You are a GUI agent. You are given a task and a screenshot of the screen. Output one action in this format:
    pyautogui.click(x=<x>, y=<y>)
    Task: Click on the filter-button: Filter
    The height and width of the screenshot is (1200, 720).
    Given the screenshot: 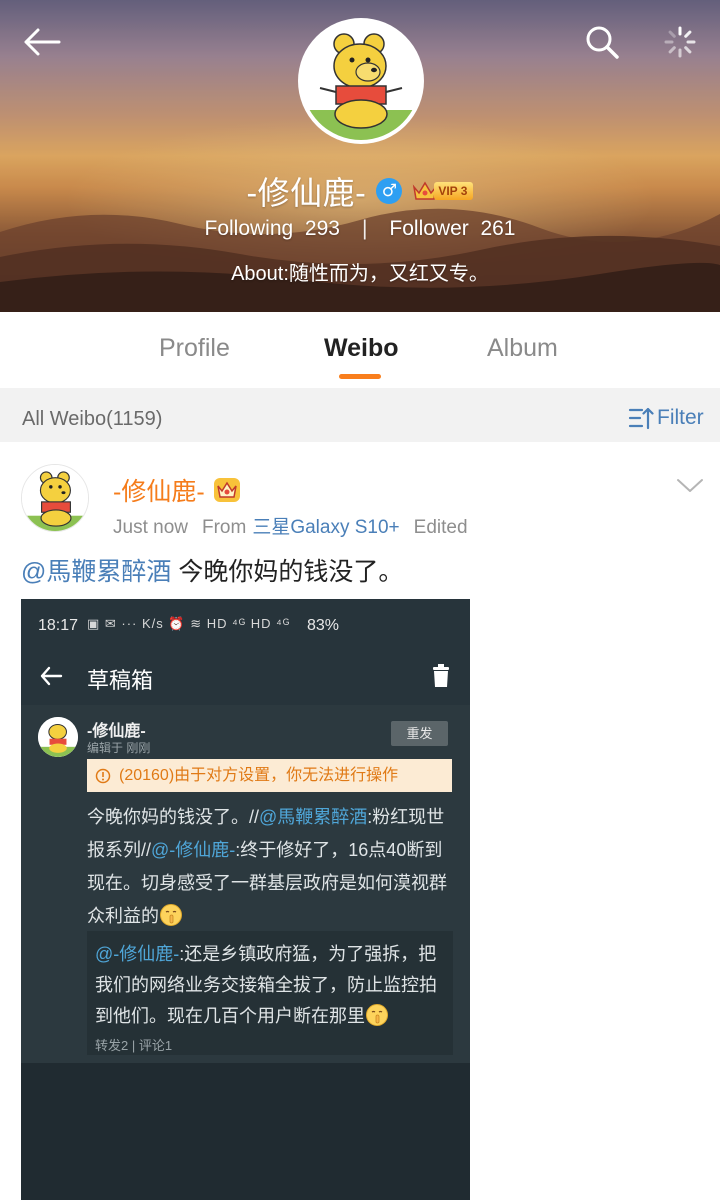 What is the action you would take?
    pyautogui.click(x=666, y=418)
    